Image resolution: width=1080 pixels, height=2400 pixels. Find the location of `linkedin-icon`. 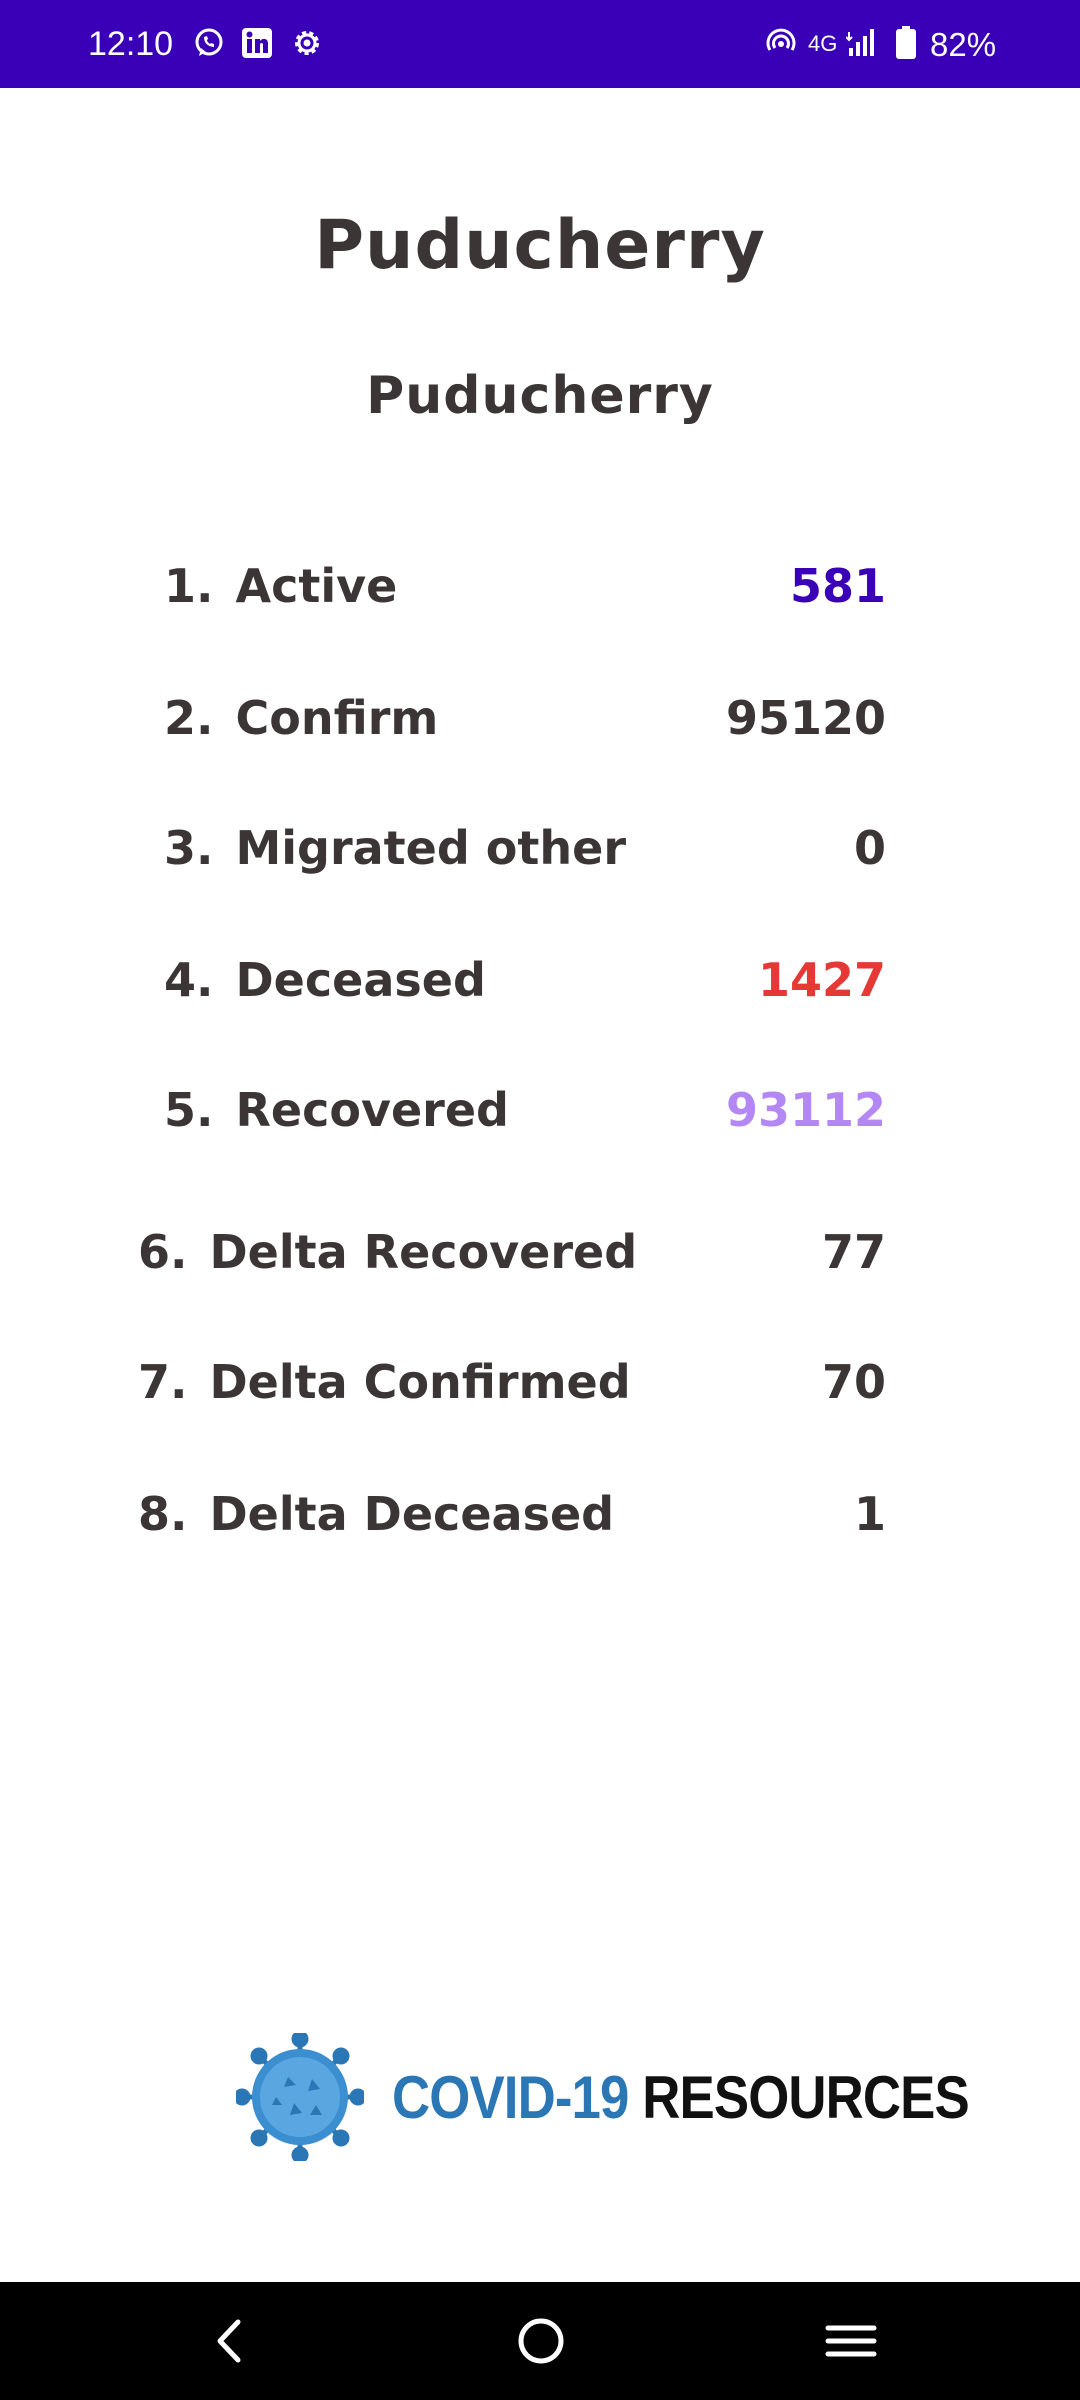

linkedin-icon is located at coordinates (257, 43).